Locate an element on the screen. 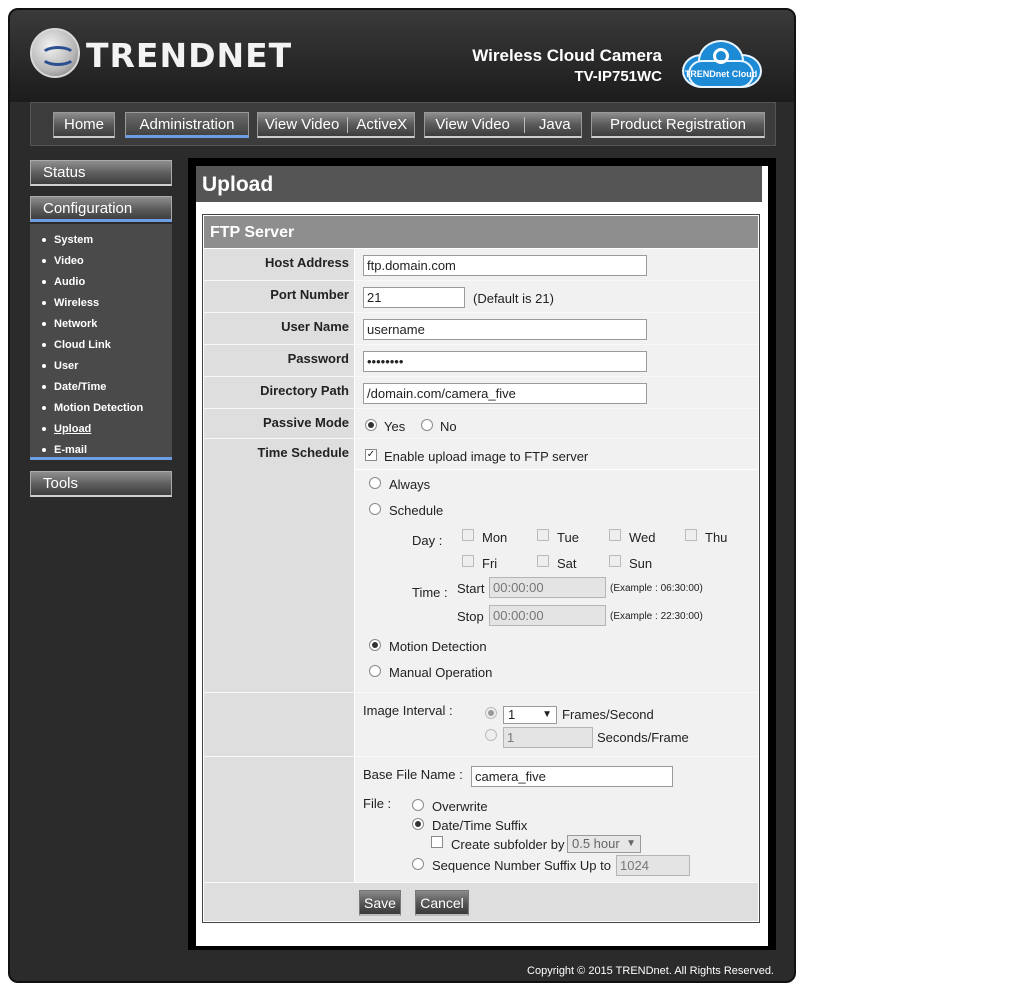 This screenshot has width=1024, height=991. trendnet-logo-icon is located at coordinates (55, 53).